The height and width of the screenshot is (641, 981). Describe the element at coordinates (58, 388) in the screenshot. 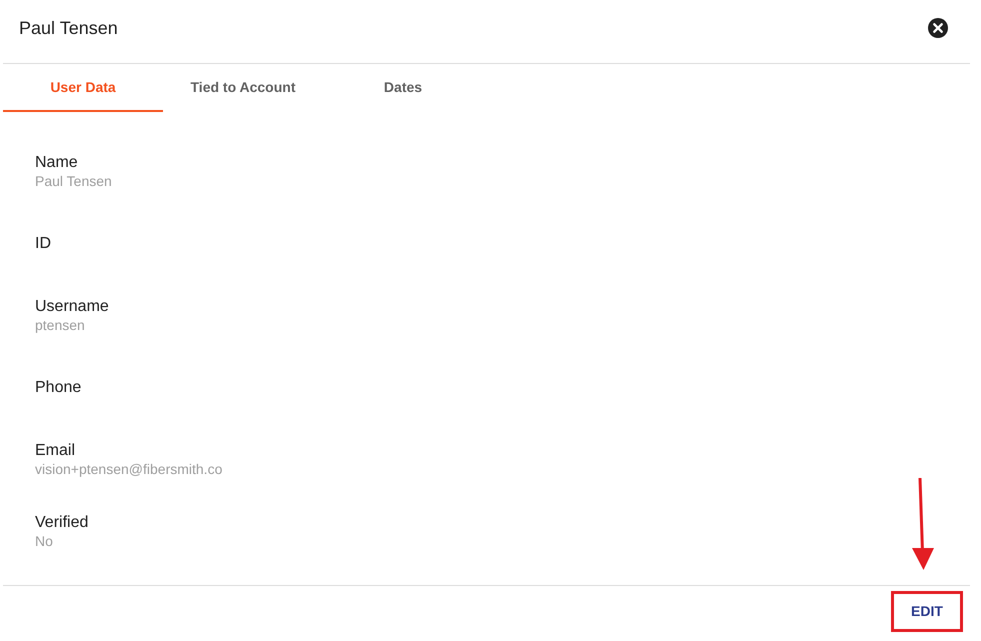

I see `field-label: Phone` at that location.